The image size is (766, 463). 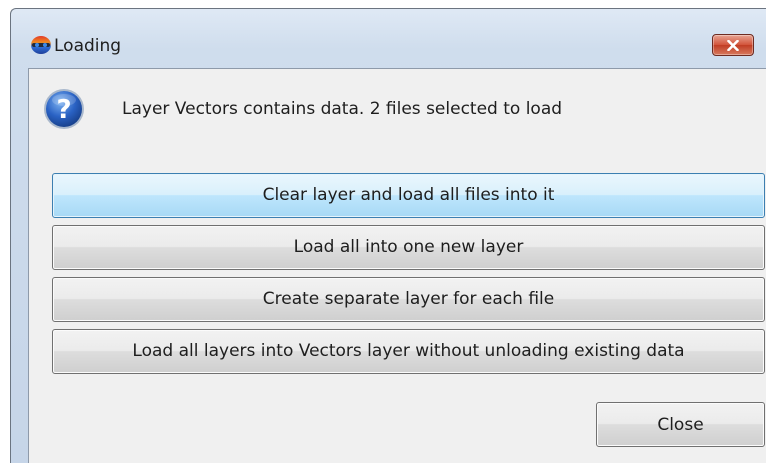 I want to click on load-into-new-layer-button: Load all into one new layer, so click(x=408, y=247).